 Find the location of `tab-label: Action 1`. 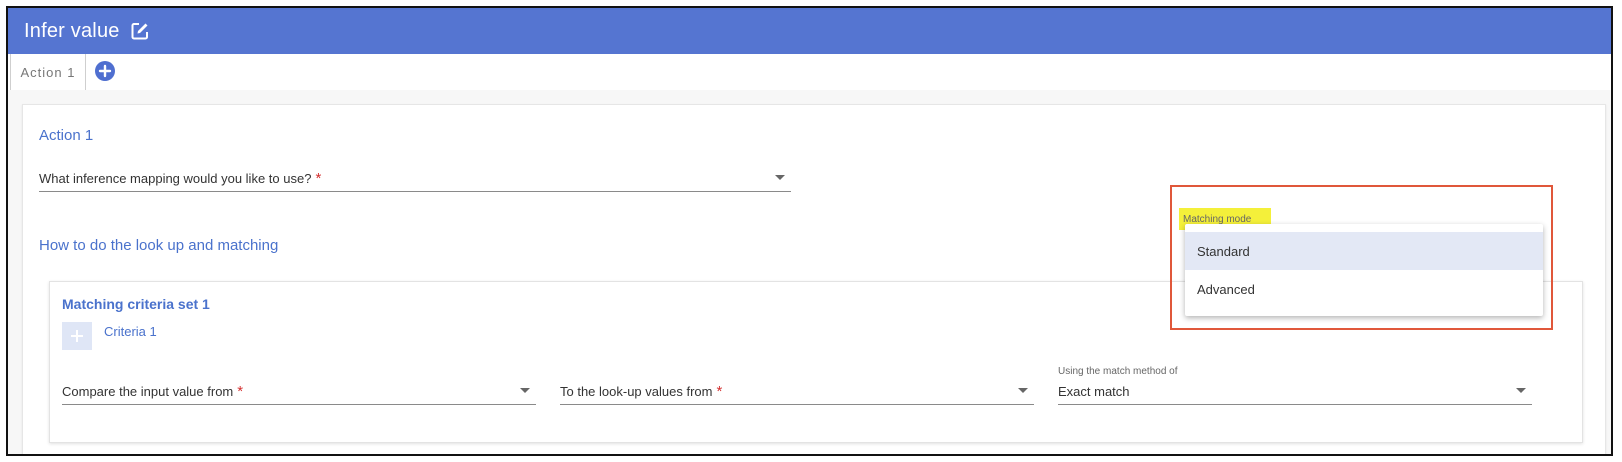

tab-label: Action 1 is located at coordinates (48, 72).